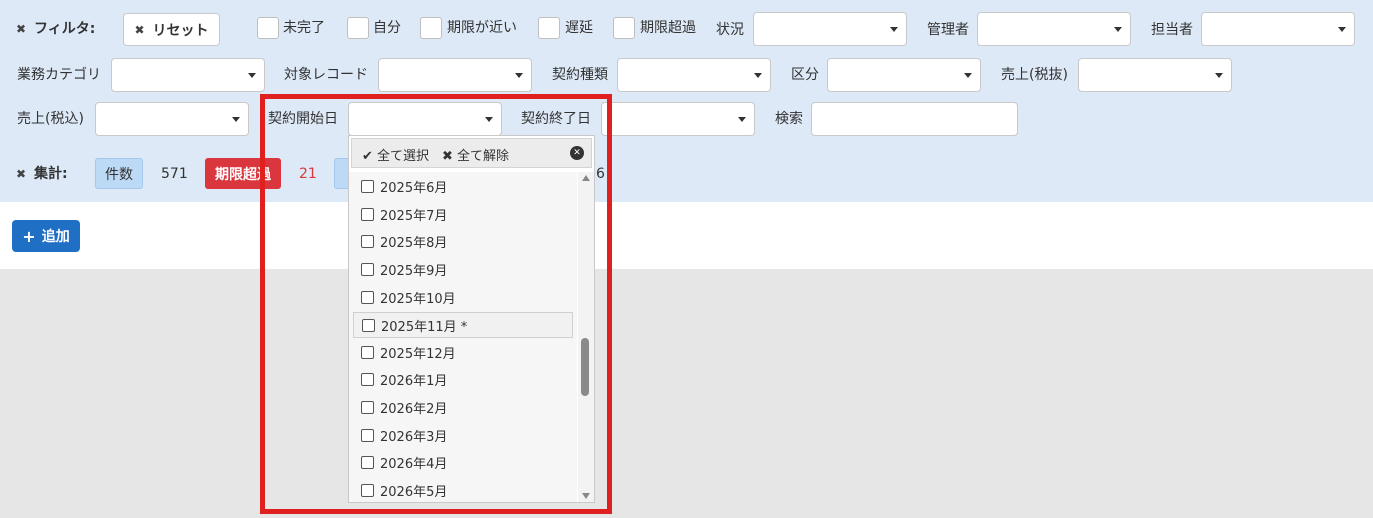  Describe the element at coordinates (425, 119) in the screenshot. I see `contract-start-select` at that location.